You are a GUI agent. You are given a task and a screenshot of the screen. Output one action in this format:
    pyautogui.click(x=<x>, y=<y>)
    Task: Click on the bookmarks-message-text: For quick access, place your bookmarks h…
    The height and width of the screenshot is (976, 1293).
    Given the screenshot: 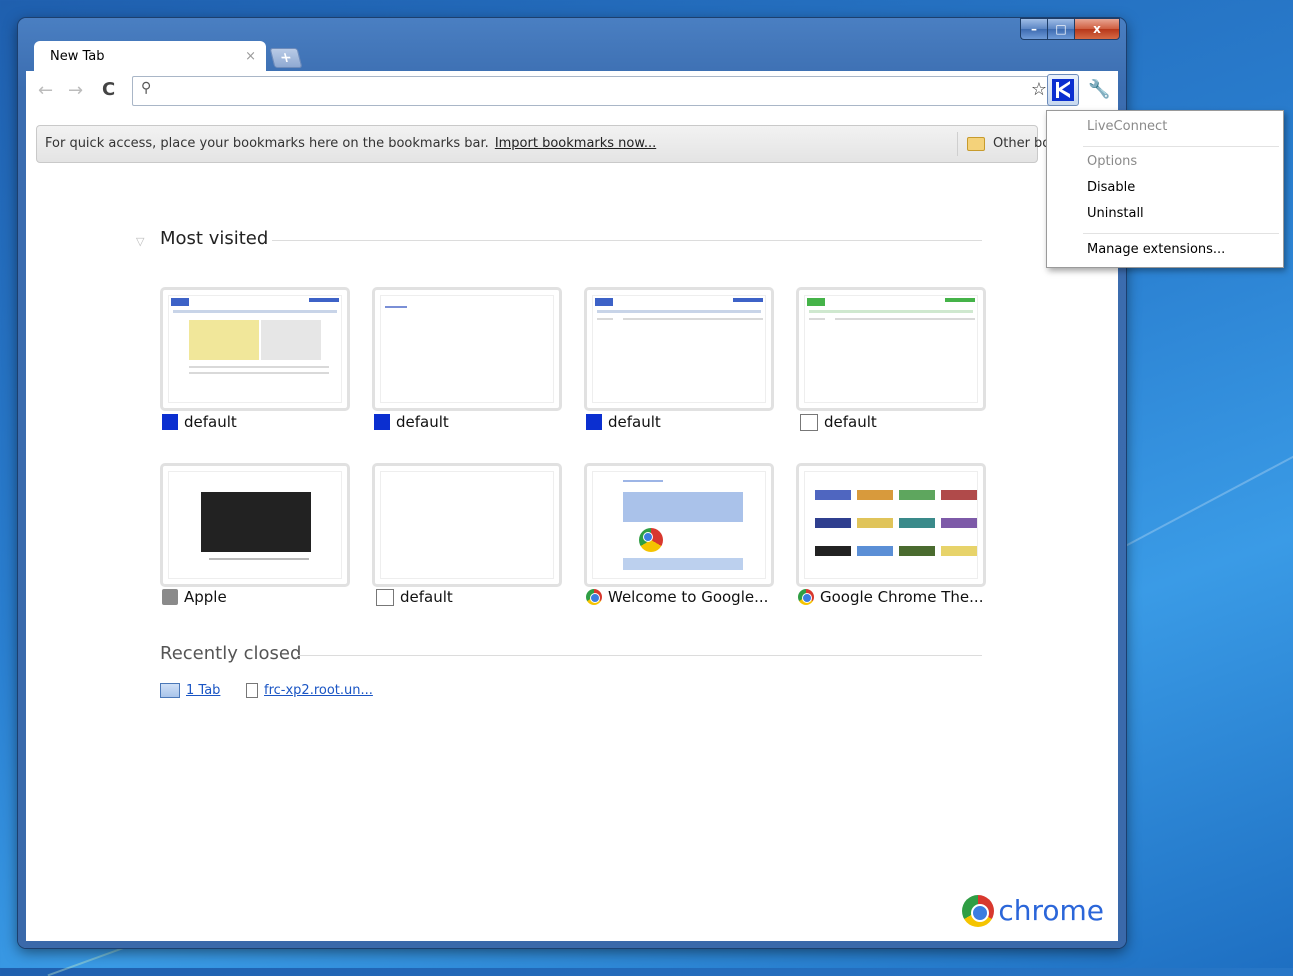 What is the action you would take?
    pyautogui.click(x=267, y=143)
    